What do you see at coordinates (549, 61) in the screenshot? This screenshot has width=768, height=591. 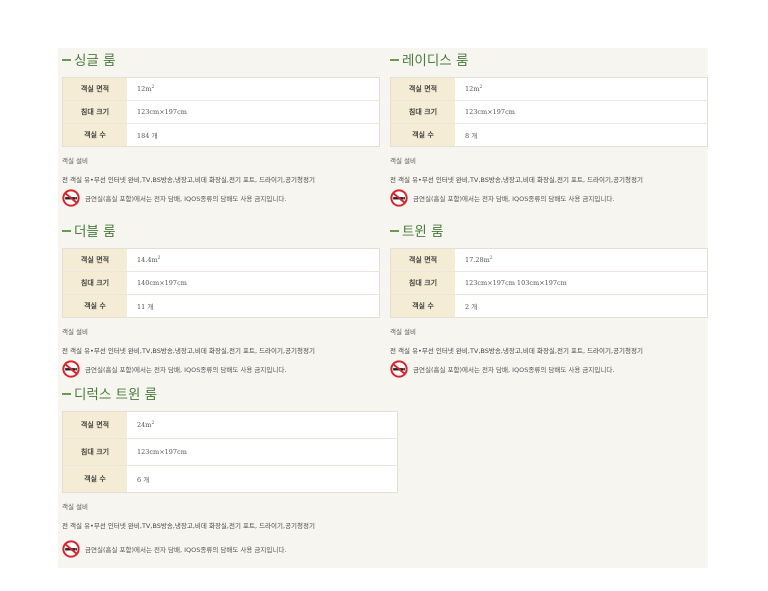 I see `room-title: 레이디스 룸` at bounding box center [549, 61].